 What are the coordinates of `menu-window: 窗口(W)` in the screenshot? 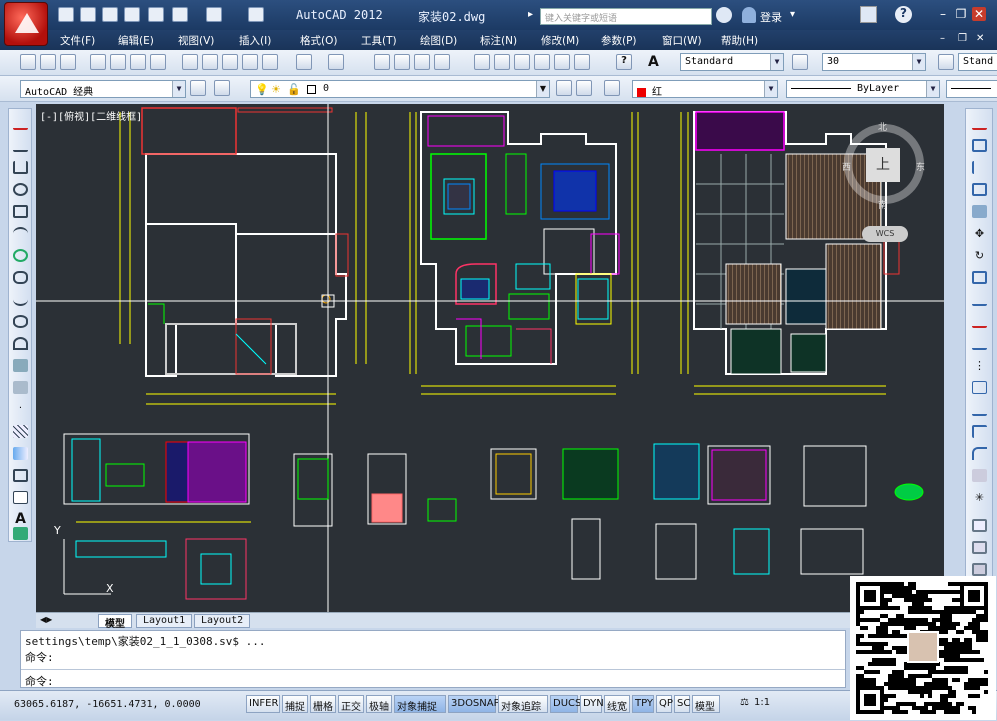 It's located at (682, 40).